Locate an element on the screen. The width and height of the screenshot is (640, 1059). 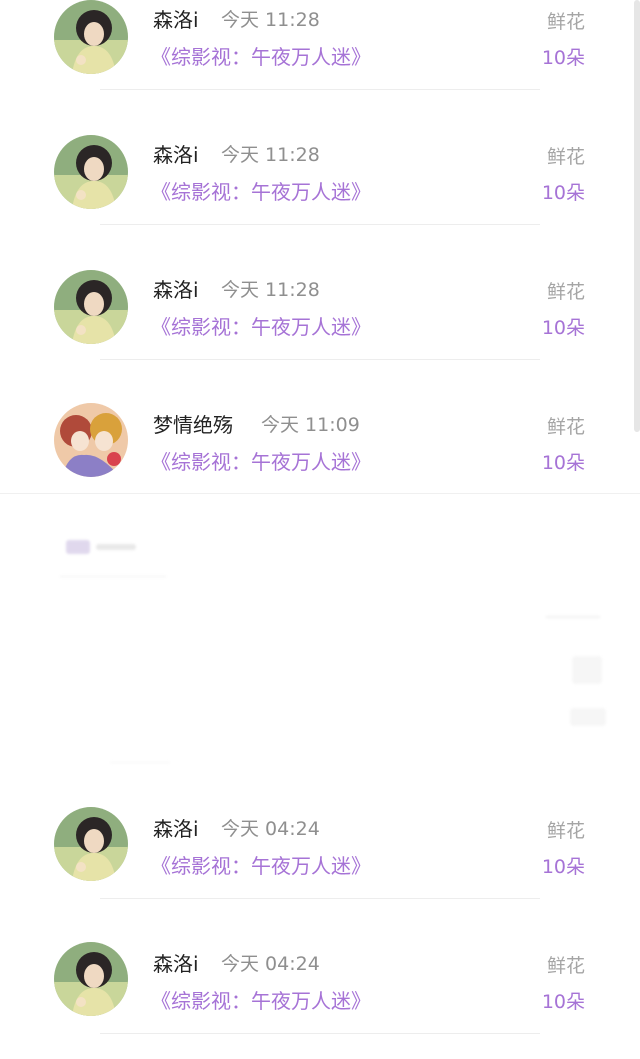
scrollbar is located at coordinates (637, 216).